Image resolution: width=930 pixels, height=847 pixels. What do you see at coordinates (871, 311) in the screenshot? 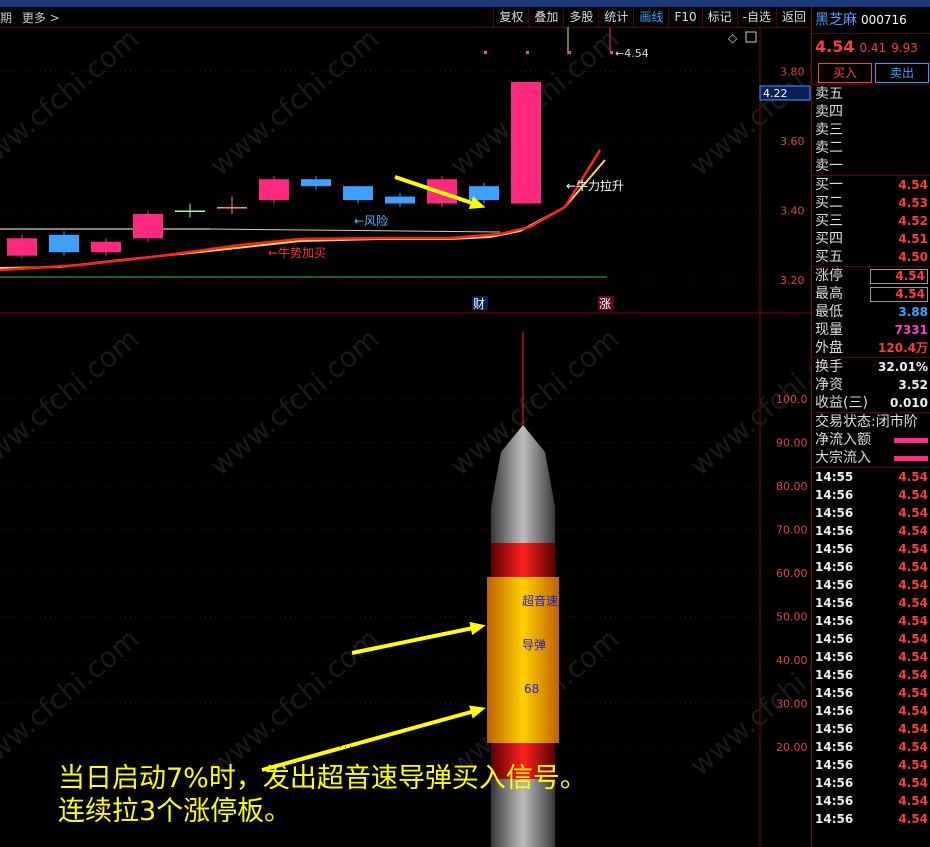
I see `price-stats: 涨停 4.54 最高 4.54 最低 3.88 现量 7331 外盘 120.4万` at bounding box center [871, 311].